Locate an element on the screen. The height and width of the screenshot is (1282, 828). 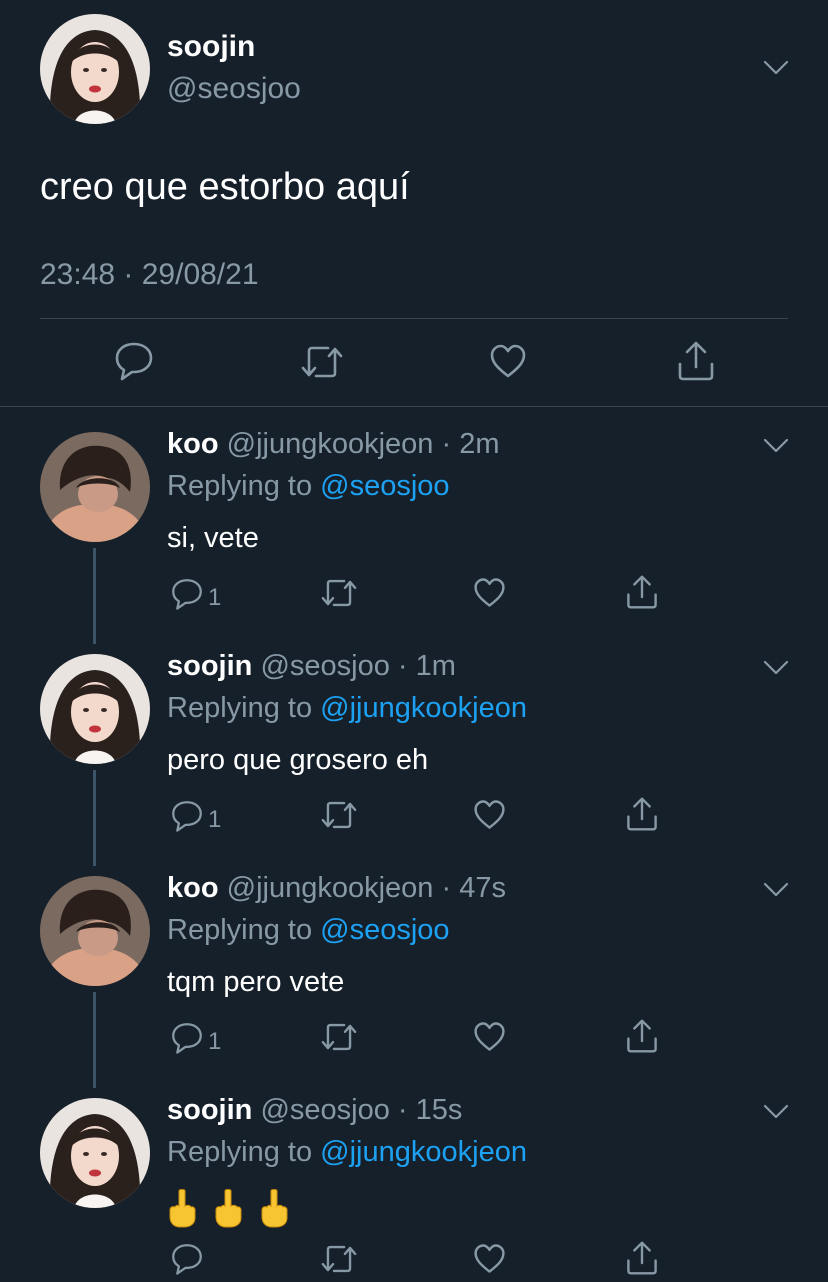
tweet-text: creo que estorbo aquí is located at coordinates (225, 187).